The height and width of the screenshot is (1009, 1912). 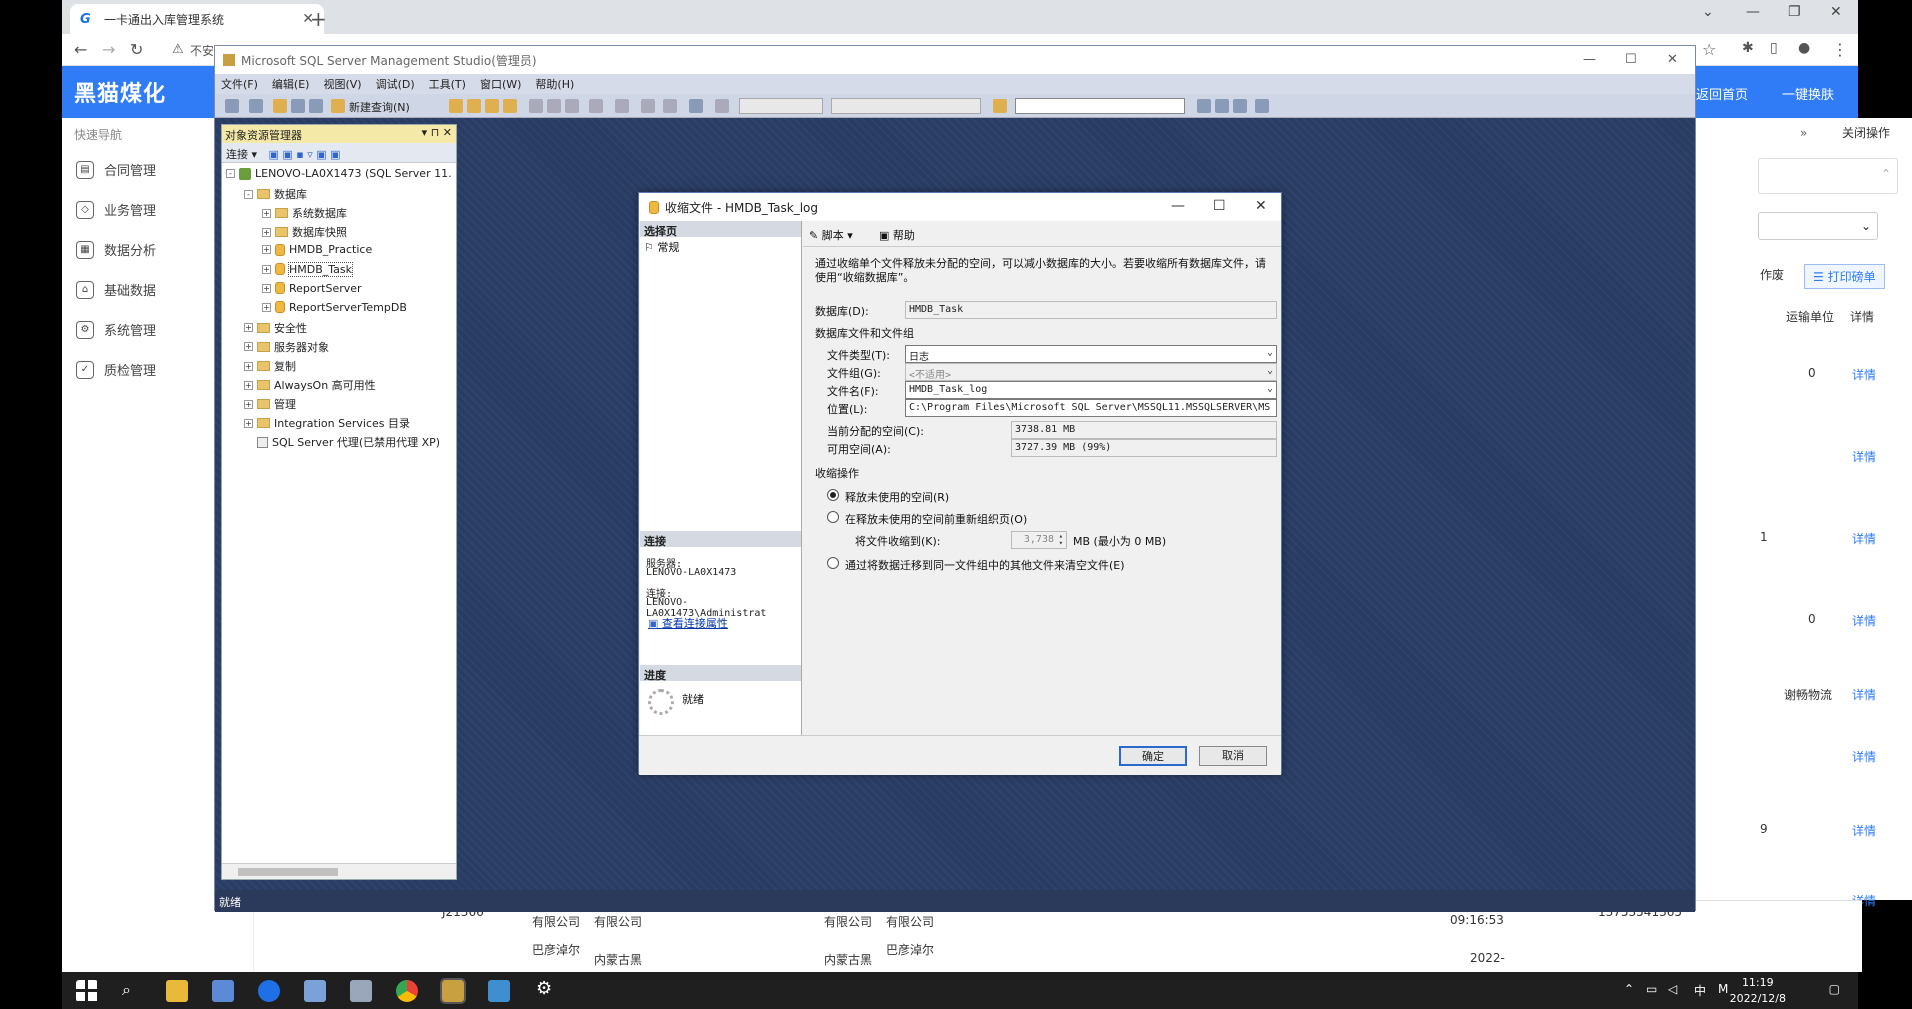 What do you see at coordinates (286, 347) in the screenshot?
I see `tree-node: + 服务器对象` at bounding box center [286, 347].